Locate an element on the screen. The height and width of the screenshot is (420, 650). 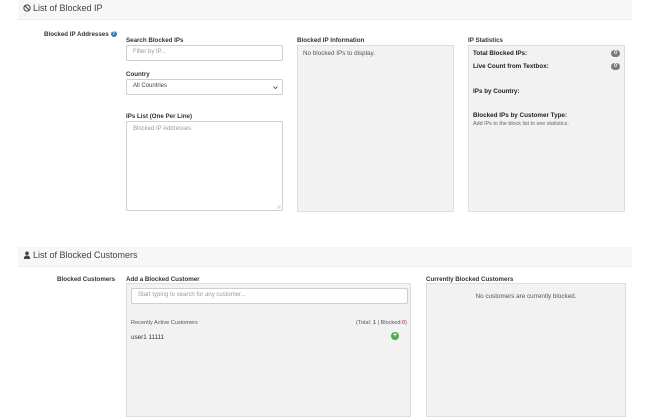
live-count-label: Live Count from Textbox: is located at coordinates (511, 66).